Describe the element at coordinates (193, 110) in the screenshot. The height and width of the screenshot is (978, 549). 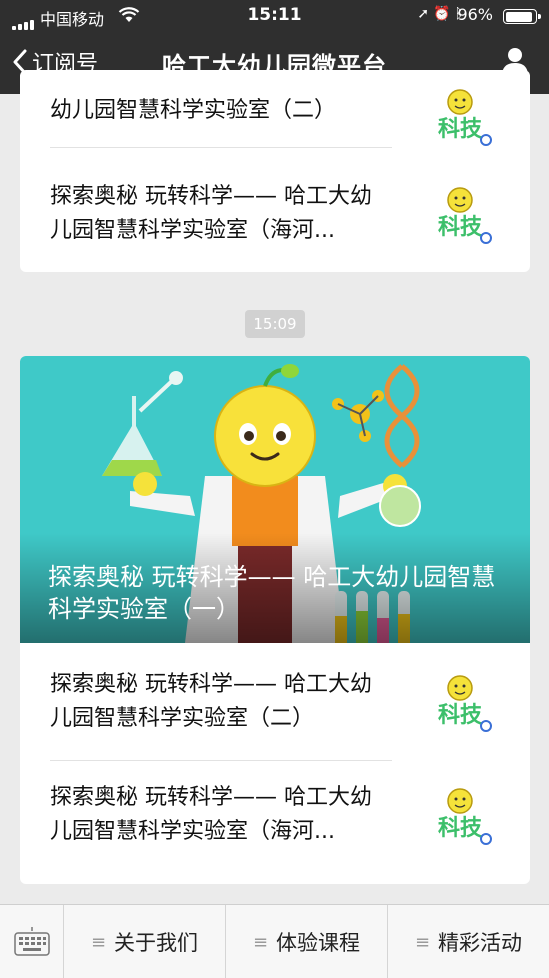
I see `article-title: 幼儿园智慧科学实验室（二）` at that location.